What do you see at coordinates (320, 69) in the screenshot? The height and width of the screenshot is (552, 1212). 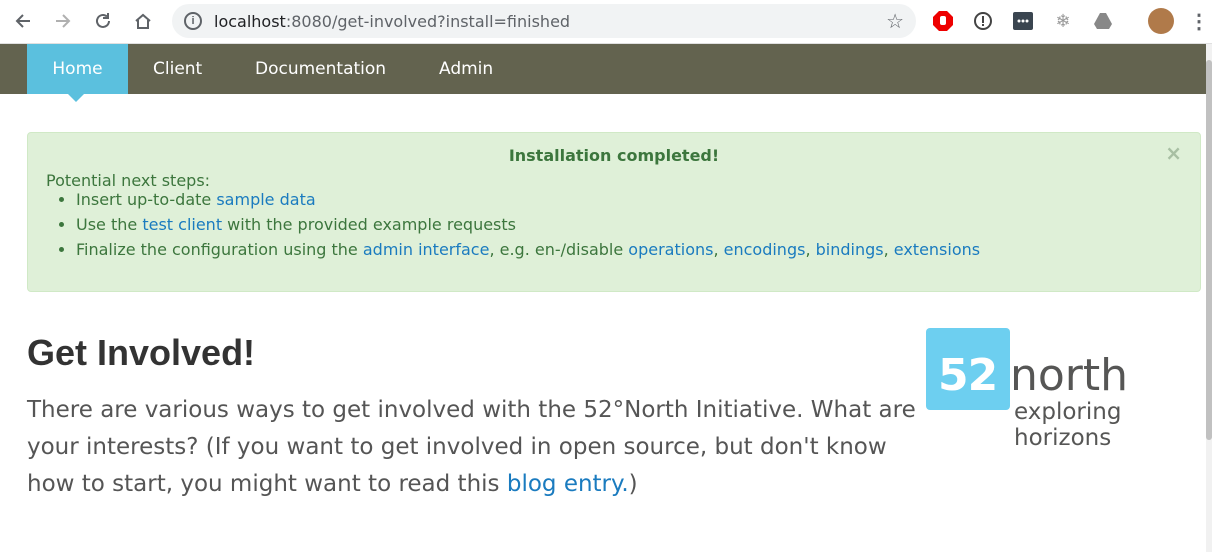 I see `nav-documentation: Documentation` at bounding box center [320, 69].